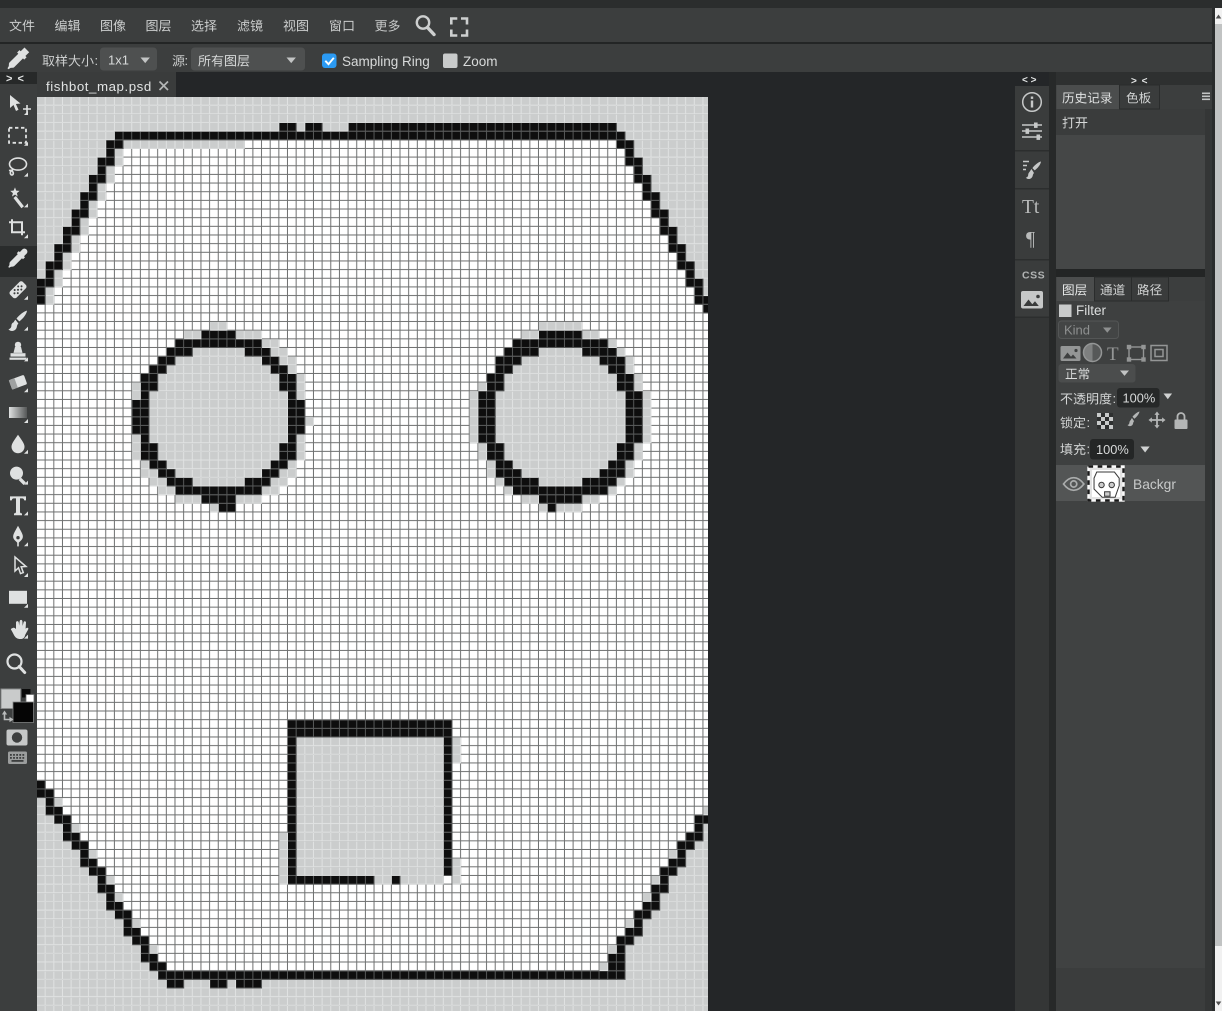 This screenshot has width=1222, height=1011. I want to click on svg-text: CSS, so click(1033, 276).